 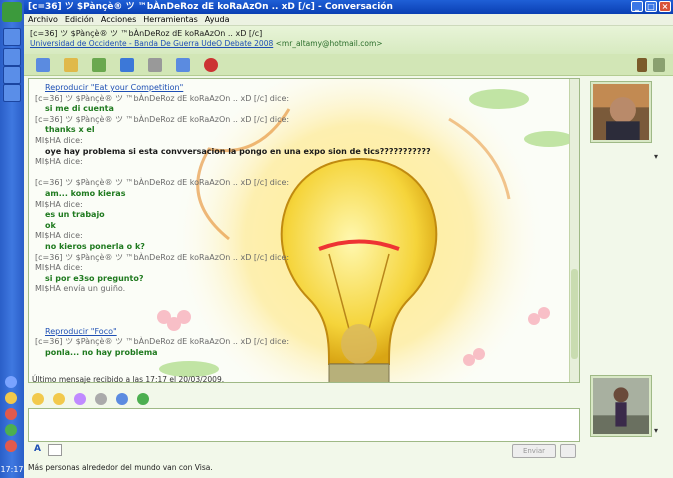 I want to click on compose-toolbar, so click(x=304, y=399).